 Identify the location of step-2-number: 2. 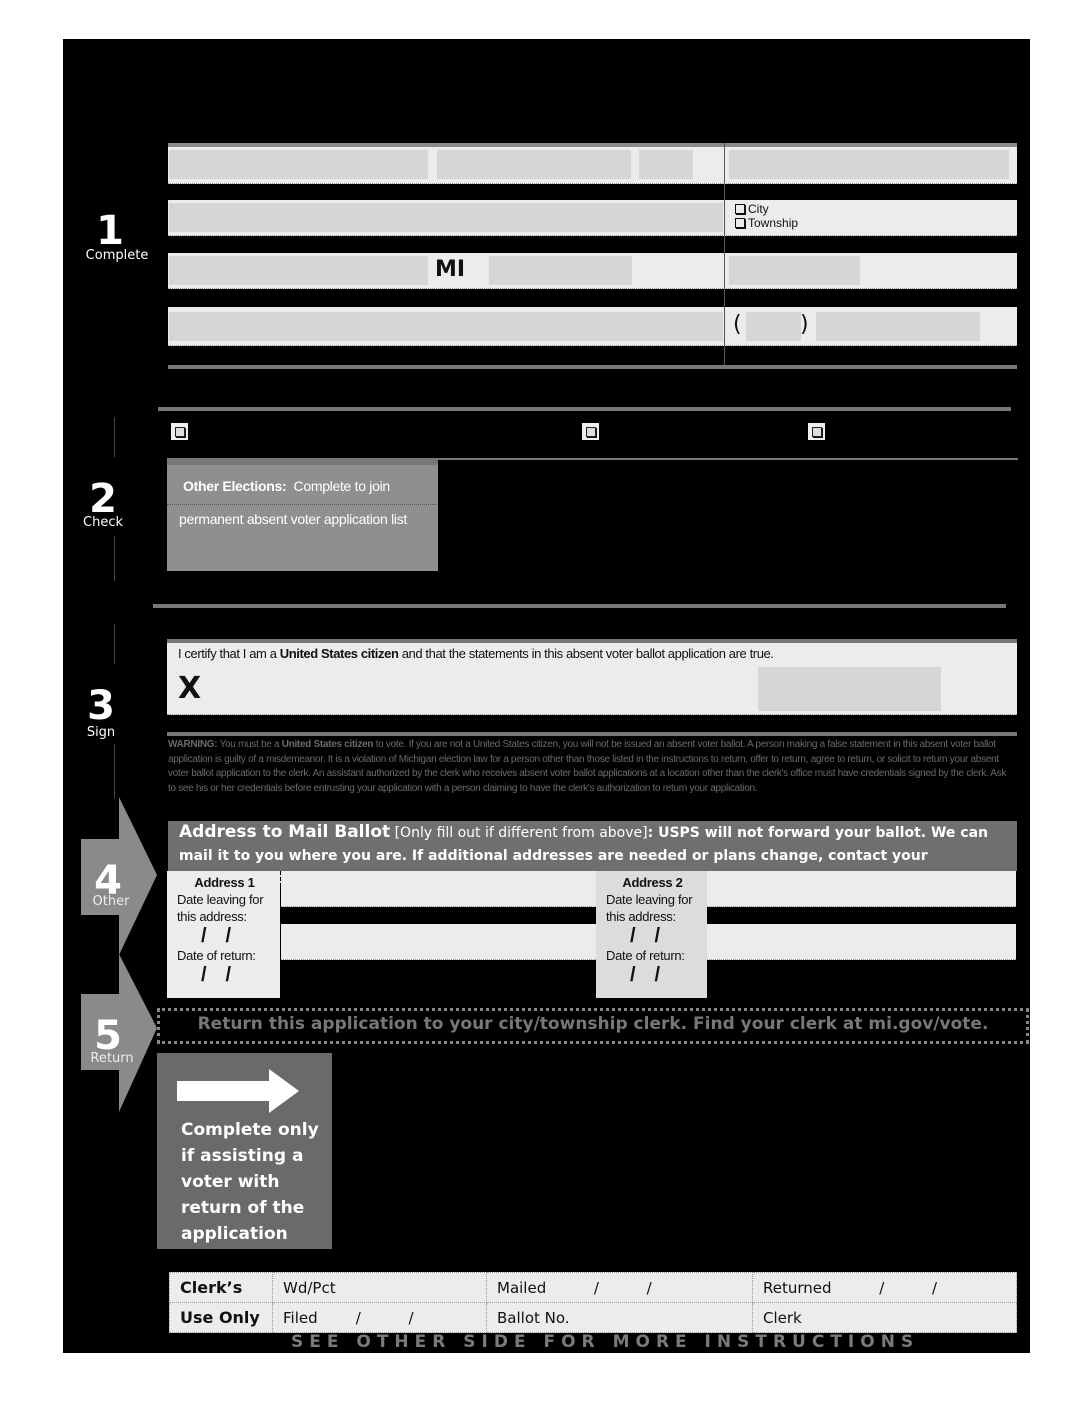
(103, 499).